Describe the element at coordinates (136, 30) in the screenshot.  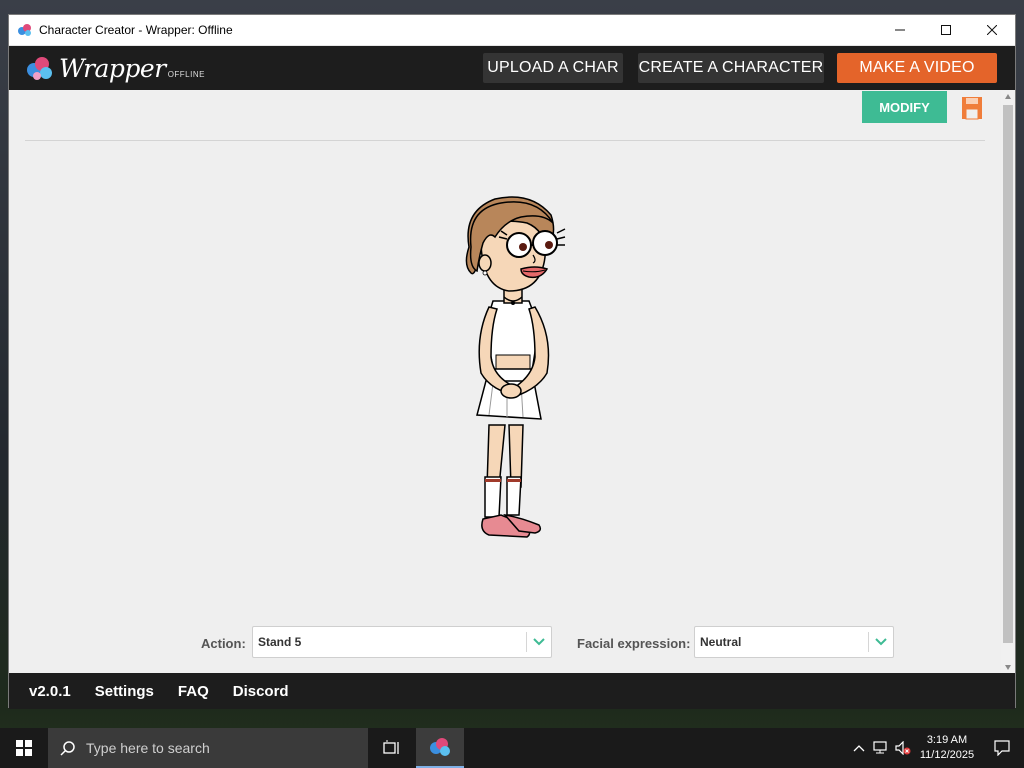
I see `window-title: Character Creator - Wrapper: Offline` at that location.